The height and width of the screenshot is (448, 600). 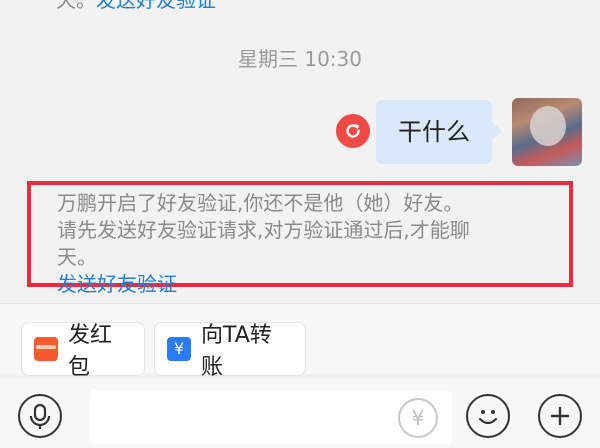 I want to click on red-packet-button: 发红包, so click(x=83, y=351).